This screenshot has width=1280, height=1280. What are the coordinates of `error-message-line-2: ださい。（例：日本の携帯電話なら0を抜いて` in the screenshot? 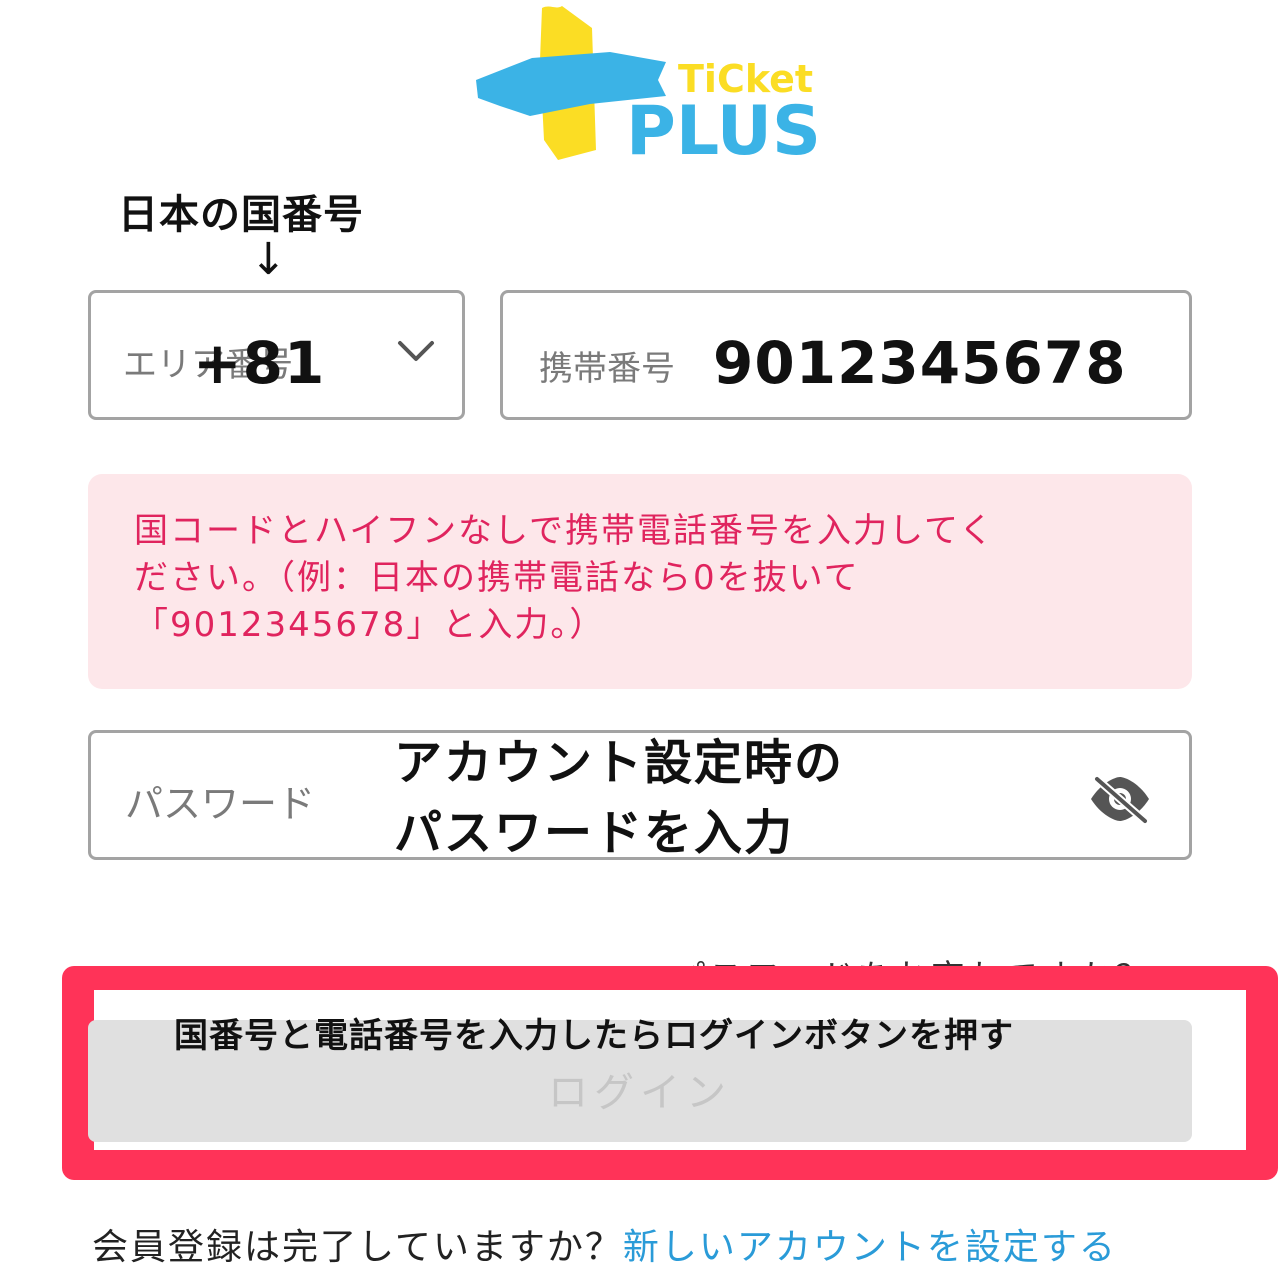 It's located at (497, 578).